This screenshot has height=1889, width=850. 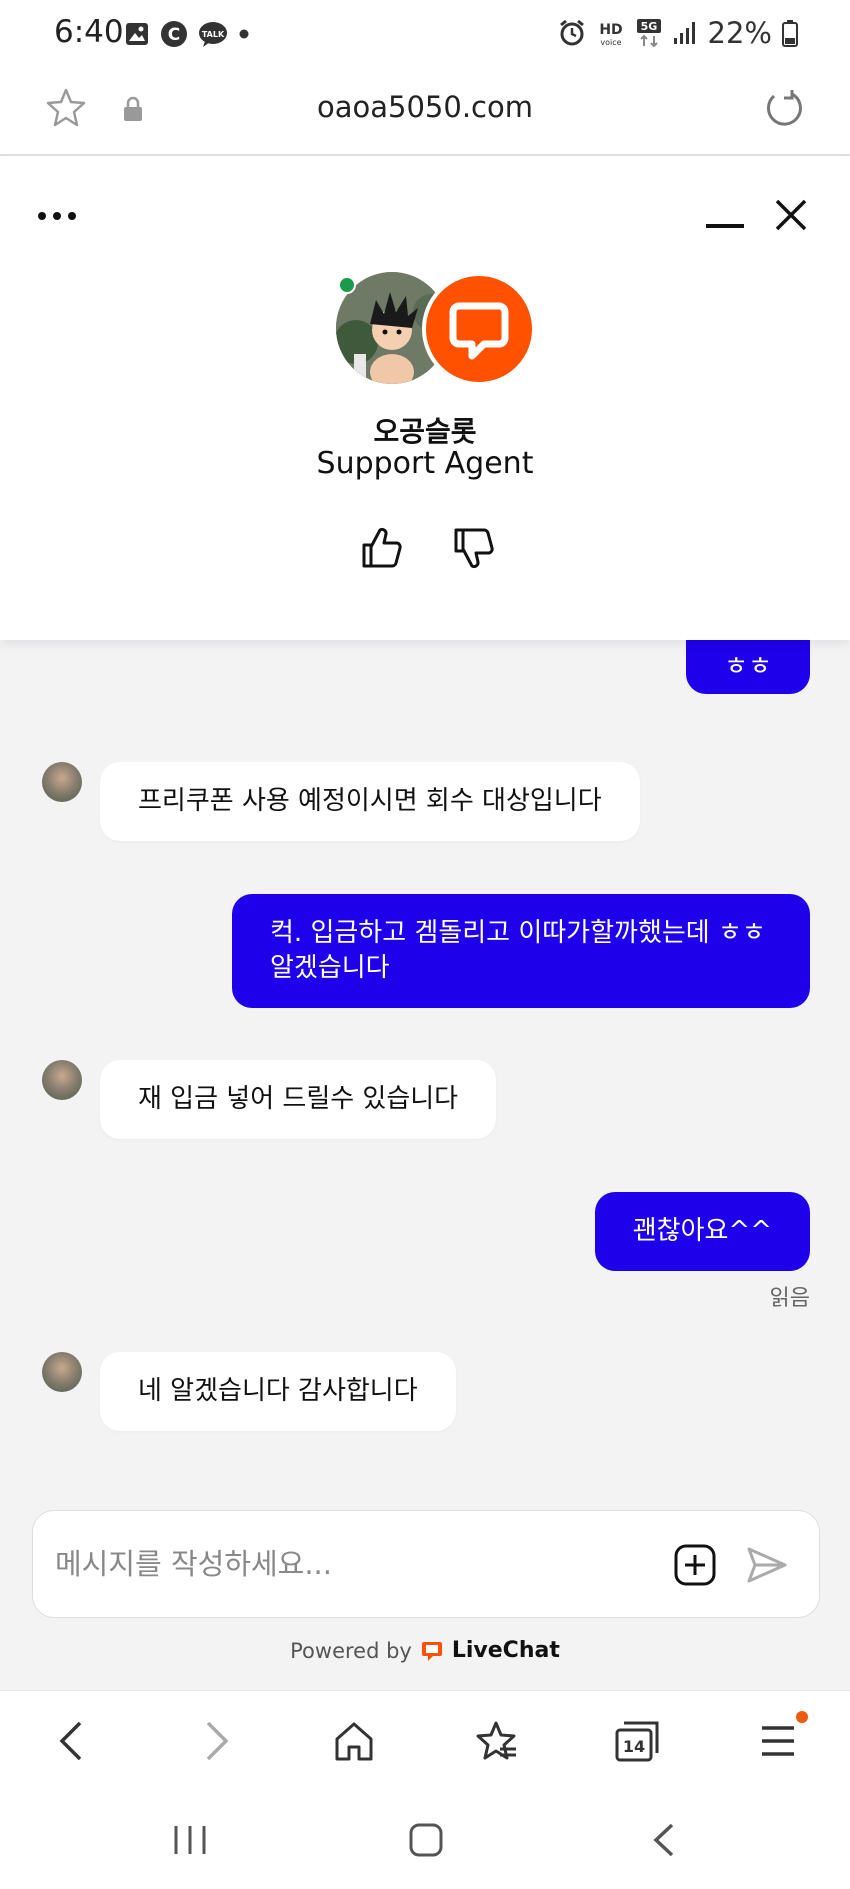 What do you see at coordinates (351, 1650) in the screenshot?
I see `powered-by-label: Powered by` at bounding box center [351, 1650].